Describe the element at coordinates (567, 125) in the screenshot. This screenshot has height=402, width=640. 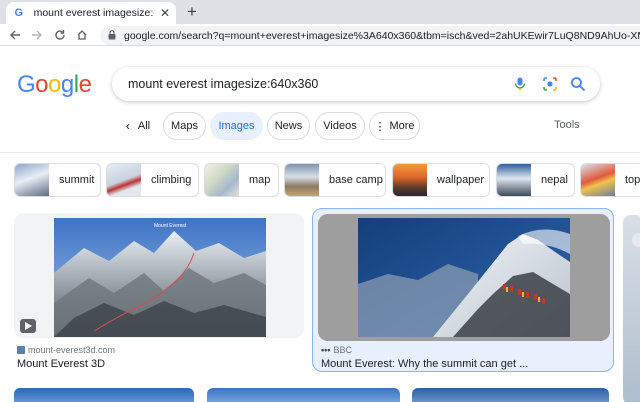
I see `tools-button: Tools` at that location.